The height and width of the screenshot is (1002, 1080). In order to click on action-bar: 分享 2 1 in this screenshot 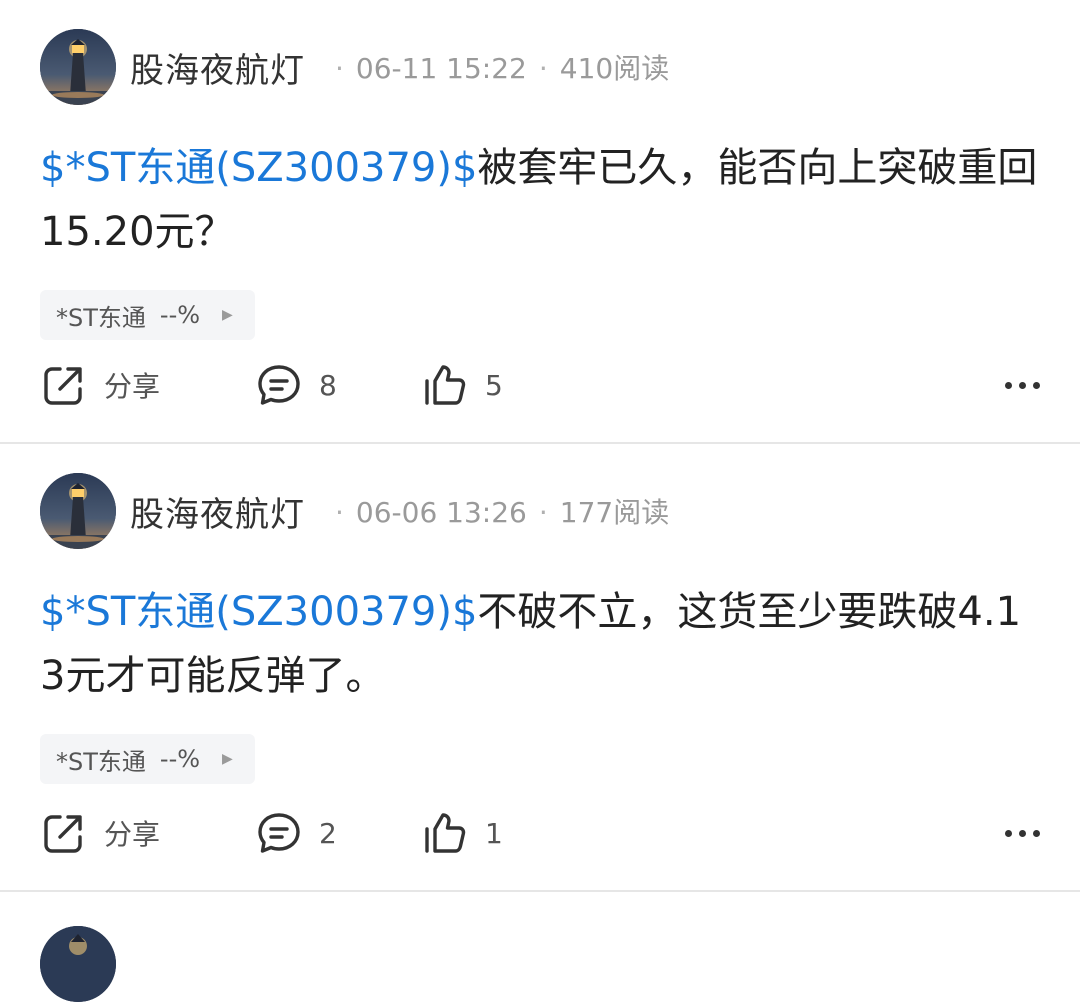, I will do `click(540, 833)`.